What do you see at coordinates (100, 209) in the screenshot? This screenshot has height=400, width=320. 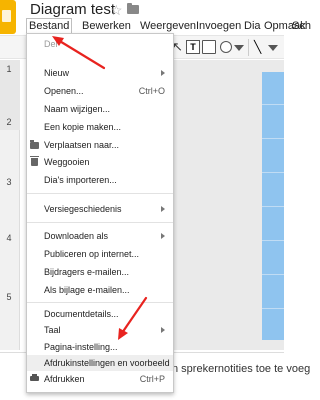 I see `menu-item-versiegeschiedenis: Versiegeschiedenis` at bounding box center [100, 209].